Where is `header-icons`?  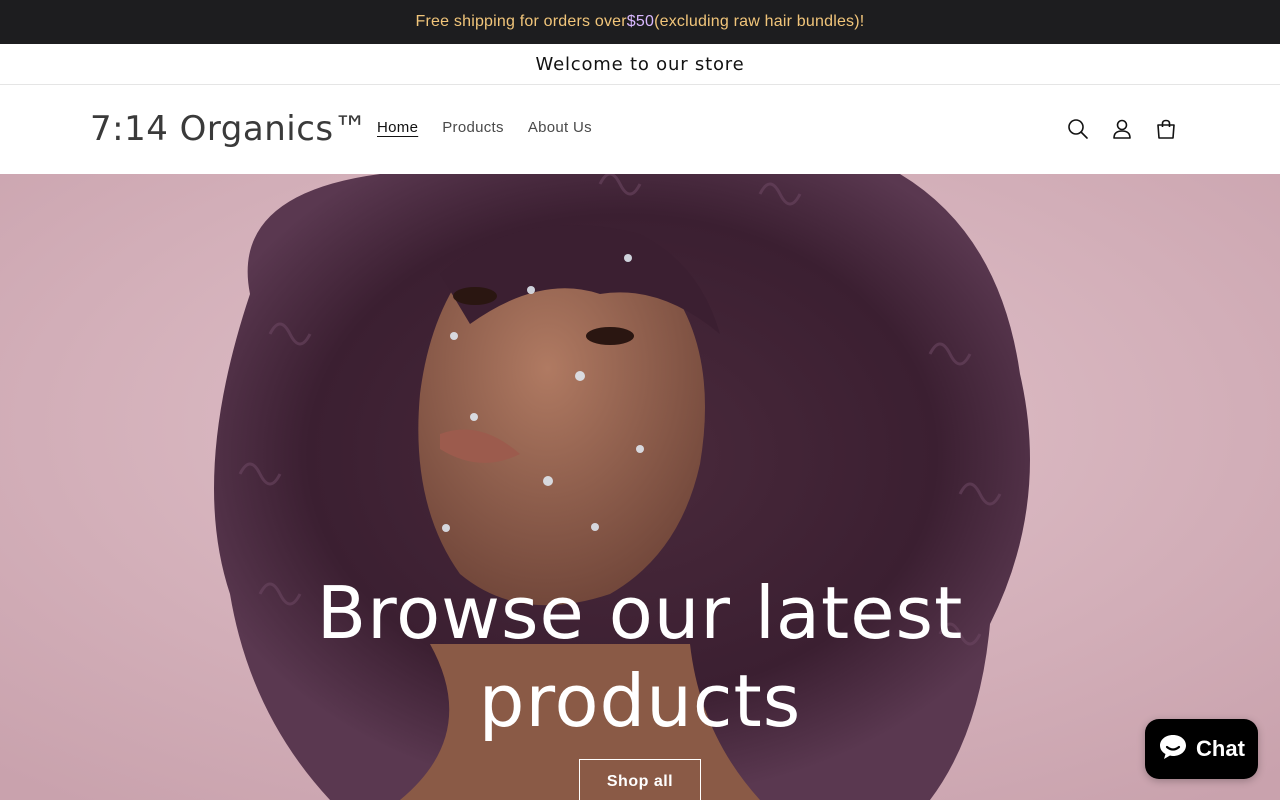 header-icons is located at coordinates (1122, 129).